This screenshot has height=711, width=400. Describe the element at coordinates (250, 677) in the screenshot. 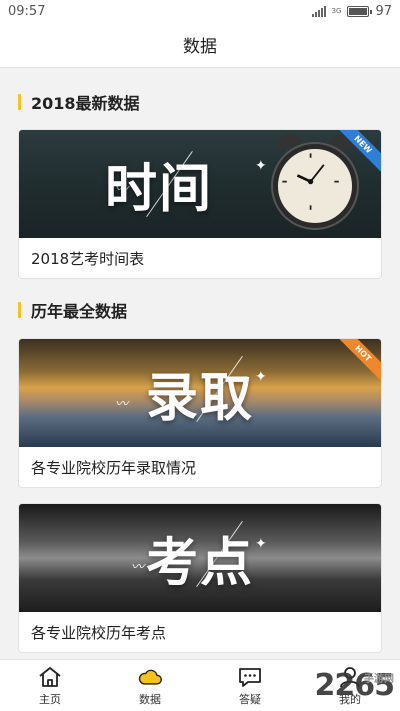

I see `chat-icon` at that location.